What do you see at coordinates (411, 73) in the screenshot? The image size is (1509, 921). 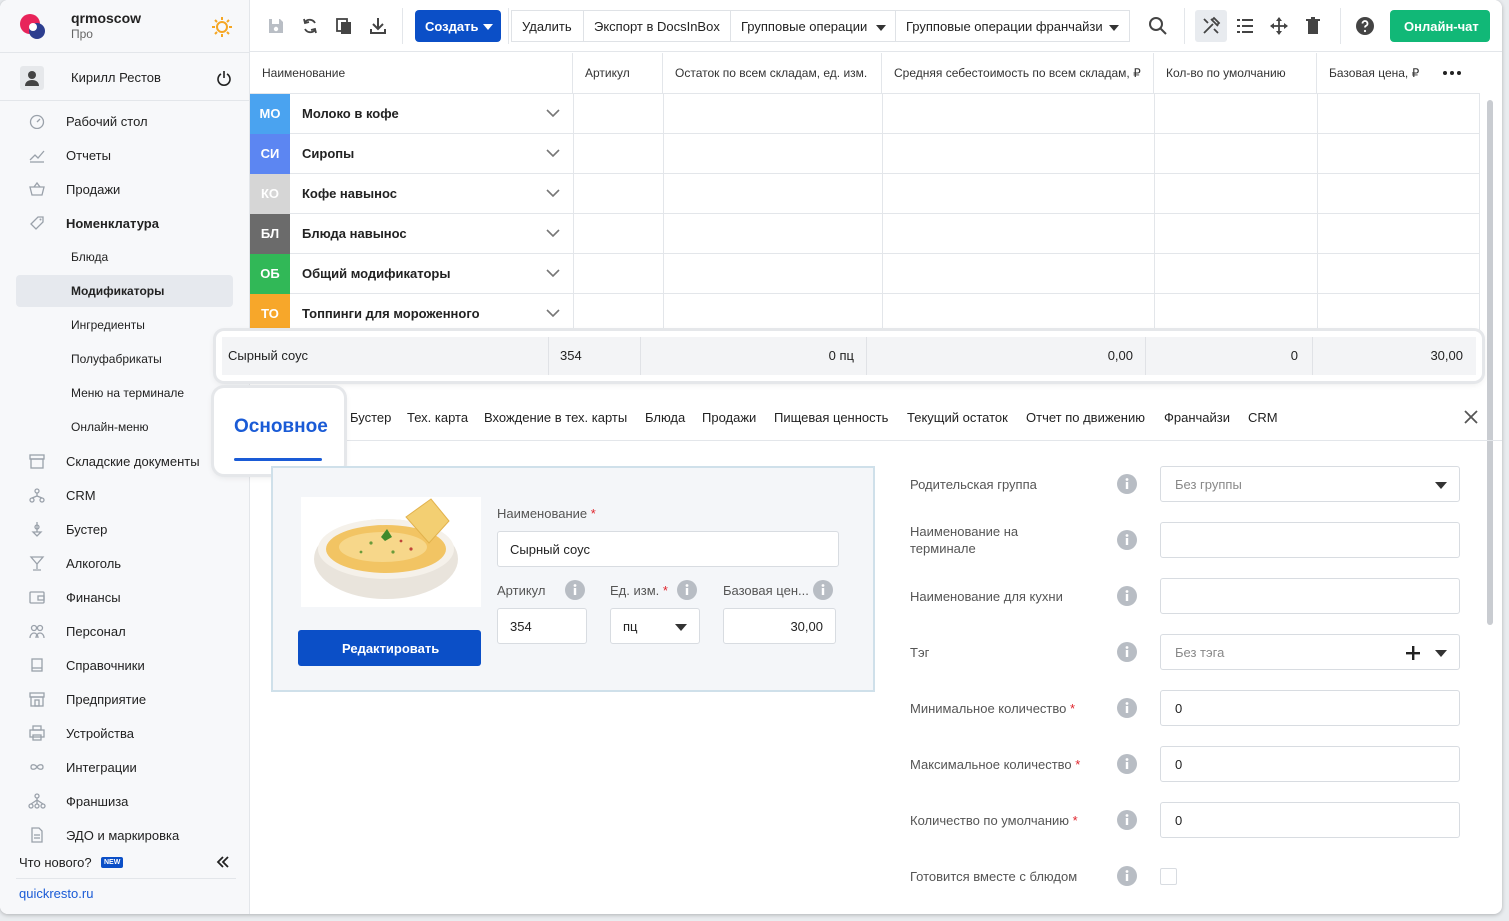 I see `column-header-name: Наименование` at bounding box center [411, 73].